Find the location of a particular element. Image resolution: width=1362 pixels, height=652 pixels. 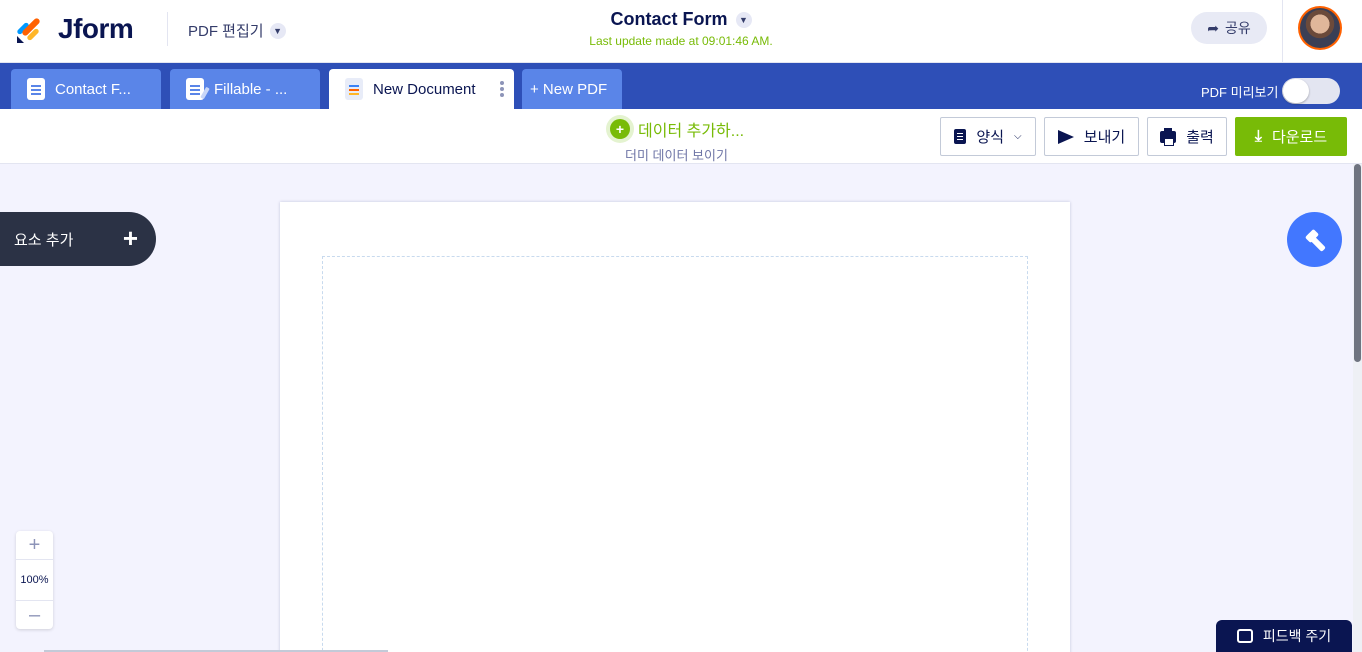

plus-circle-icon: + is located at coordinates (620, 129).